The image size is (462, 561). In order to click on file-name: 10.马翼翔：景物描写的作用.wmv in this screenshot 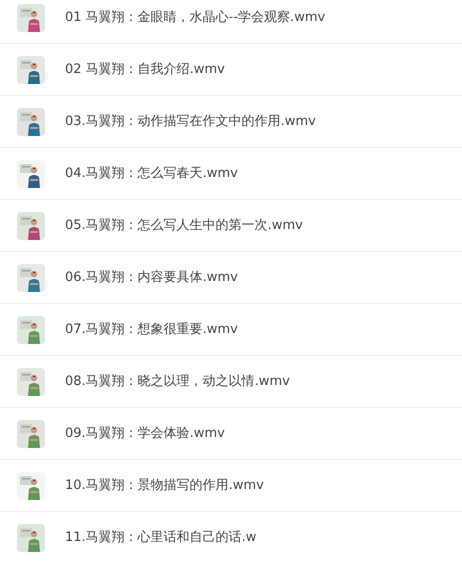, I will do `click(164, 486)`.